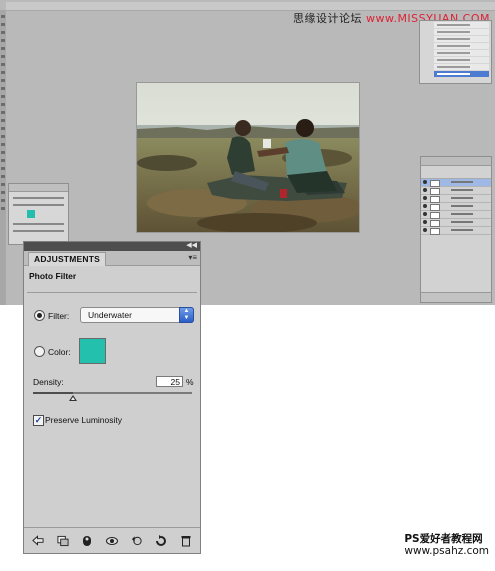  I want to click on panel-bottom-toolbar, so click(112, 540).